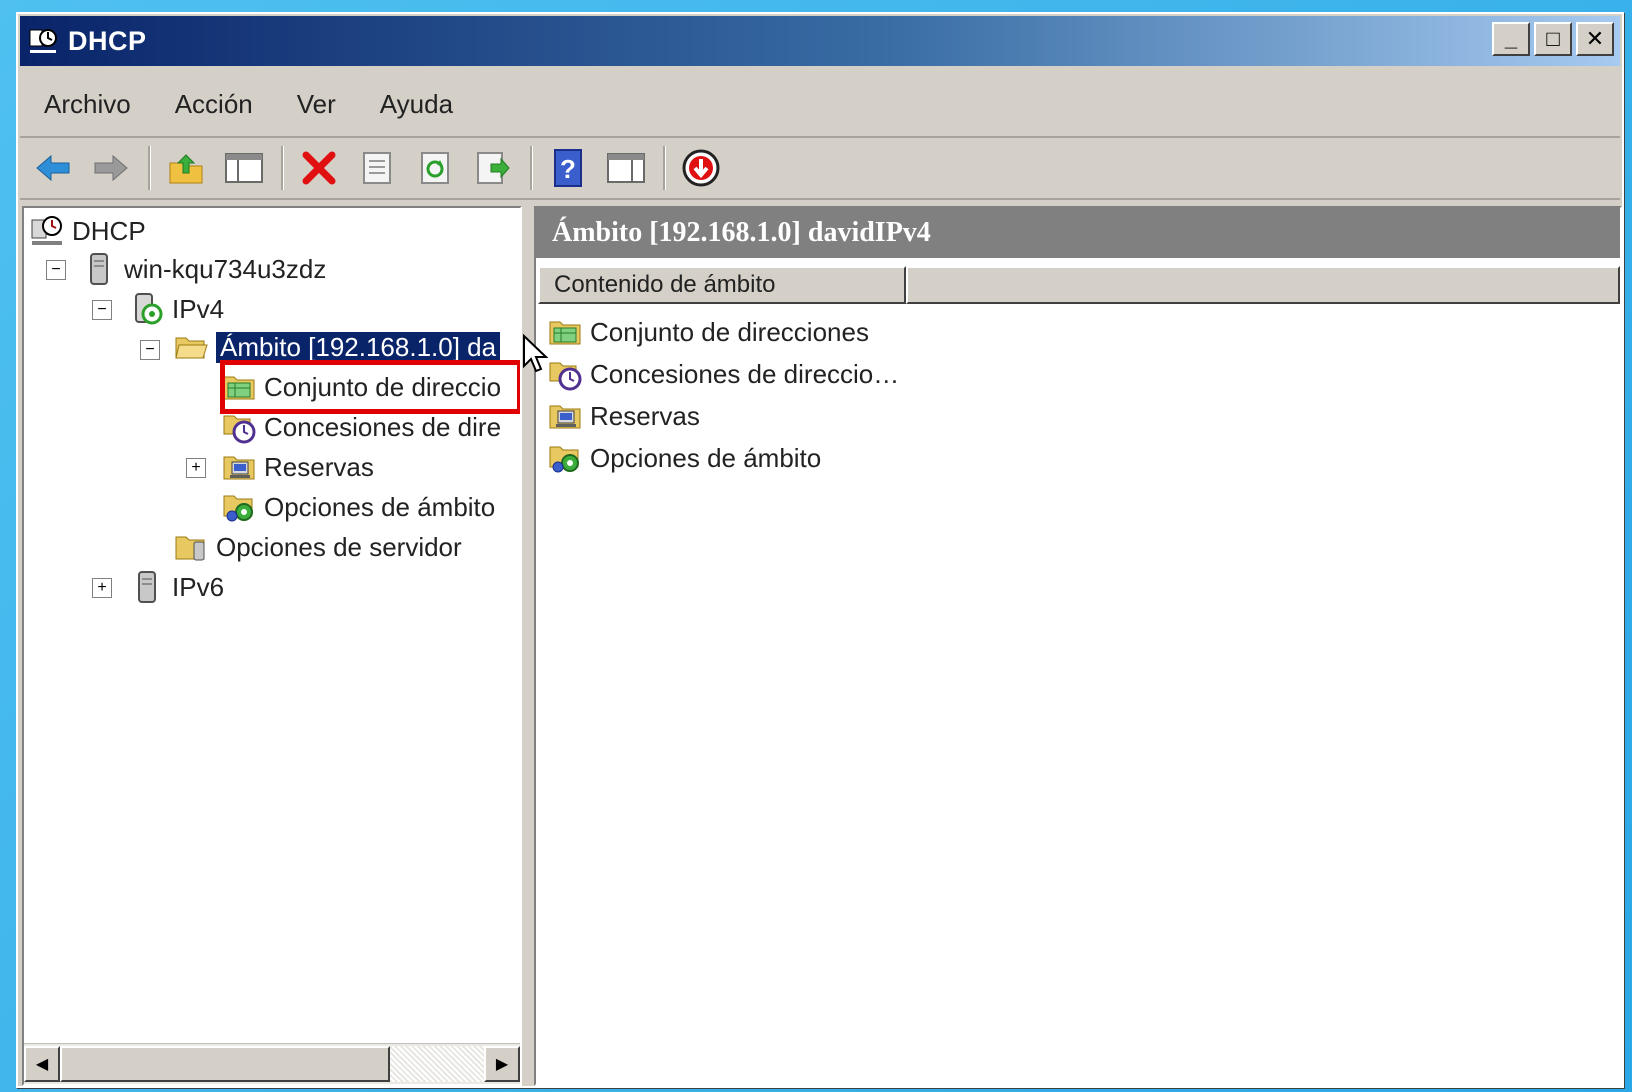 Image resolution: width=1632 pixels, height=1092 pixels. I want to click on stop-server-button, so click(701, 168).